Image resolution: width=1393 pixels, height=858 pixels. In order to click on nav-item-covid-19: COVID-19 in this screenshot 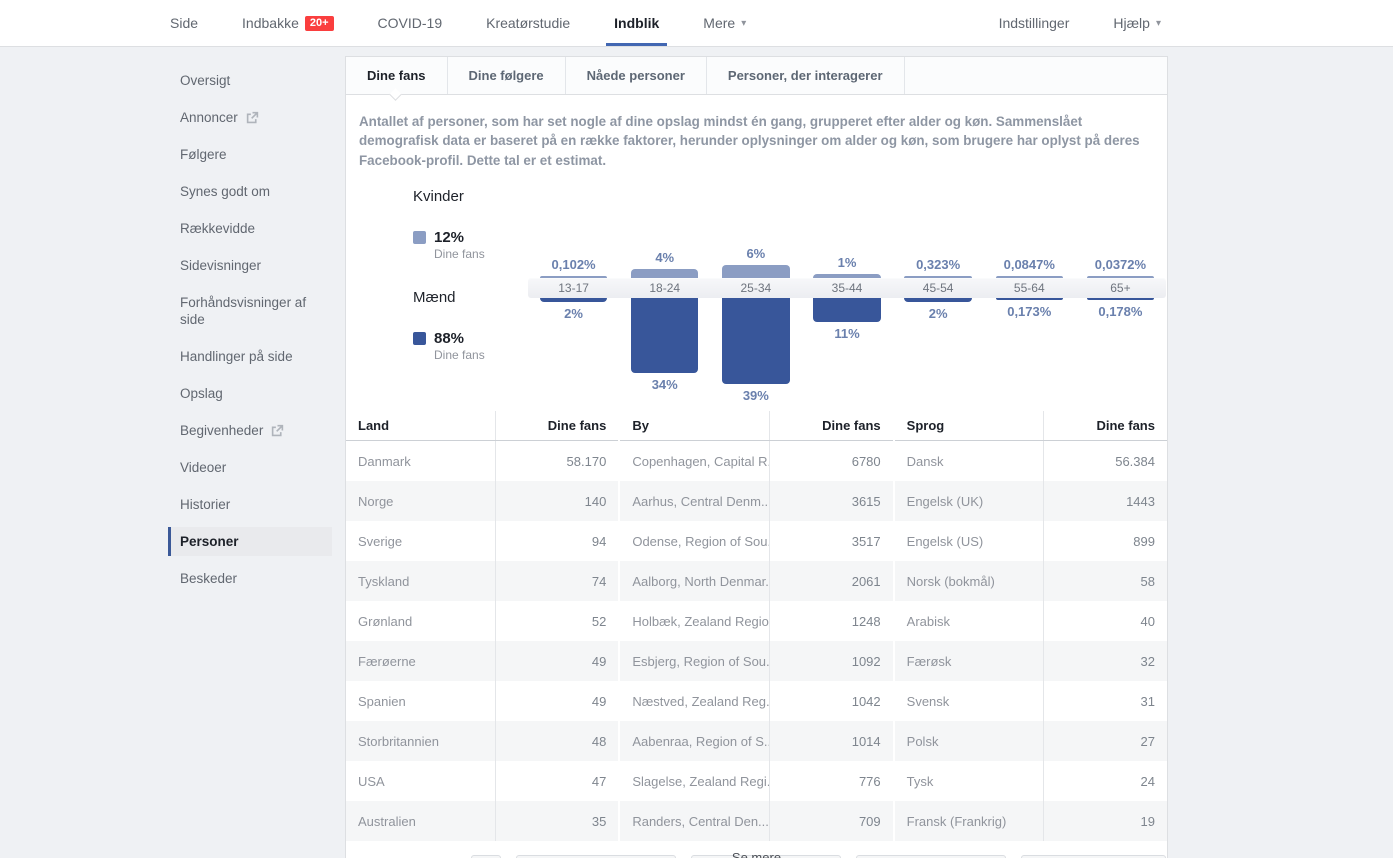, I will do `click(410, 23)`.